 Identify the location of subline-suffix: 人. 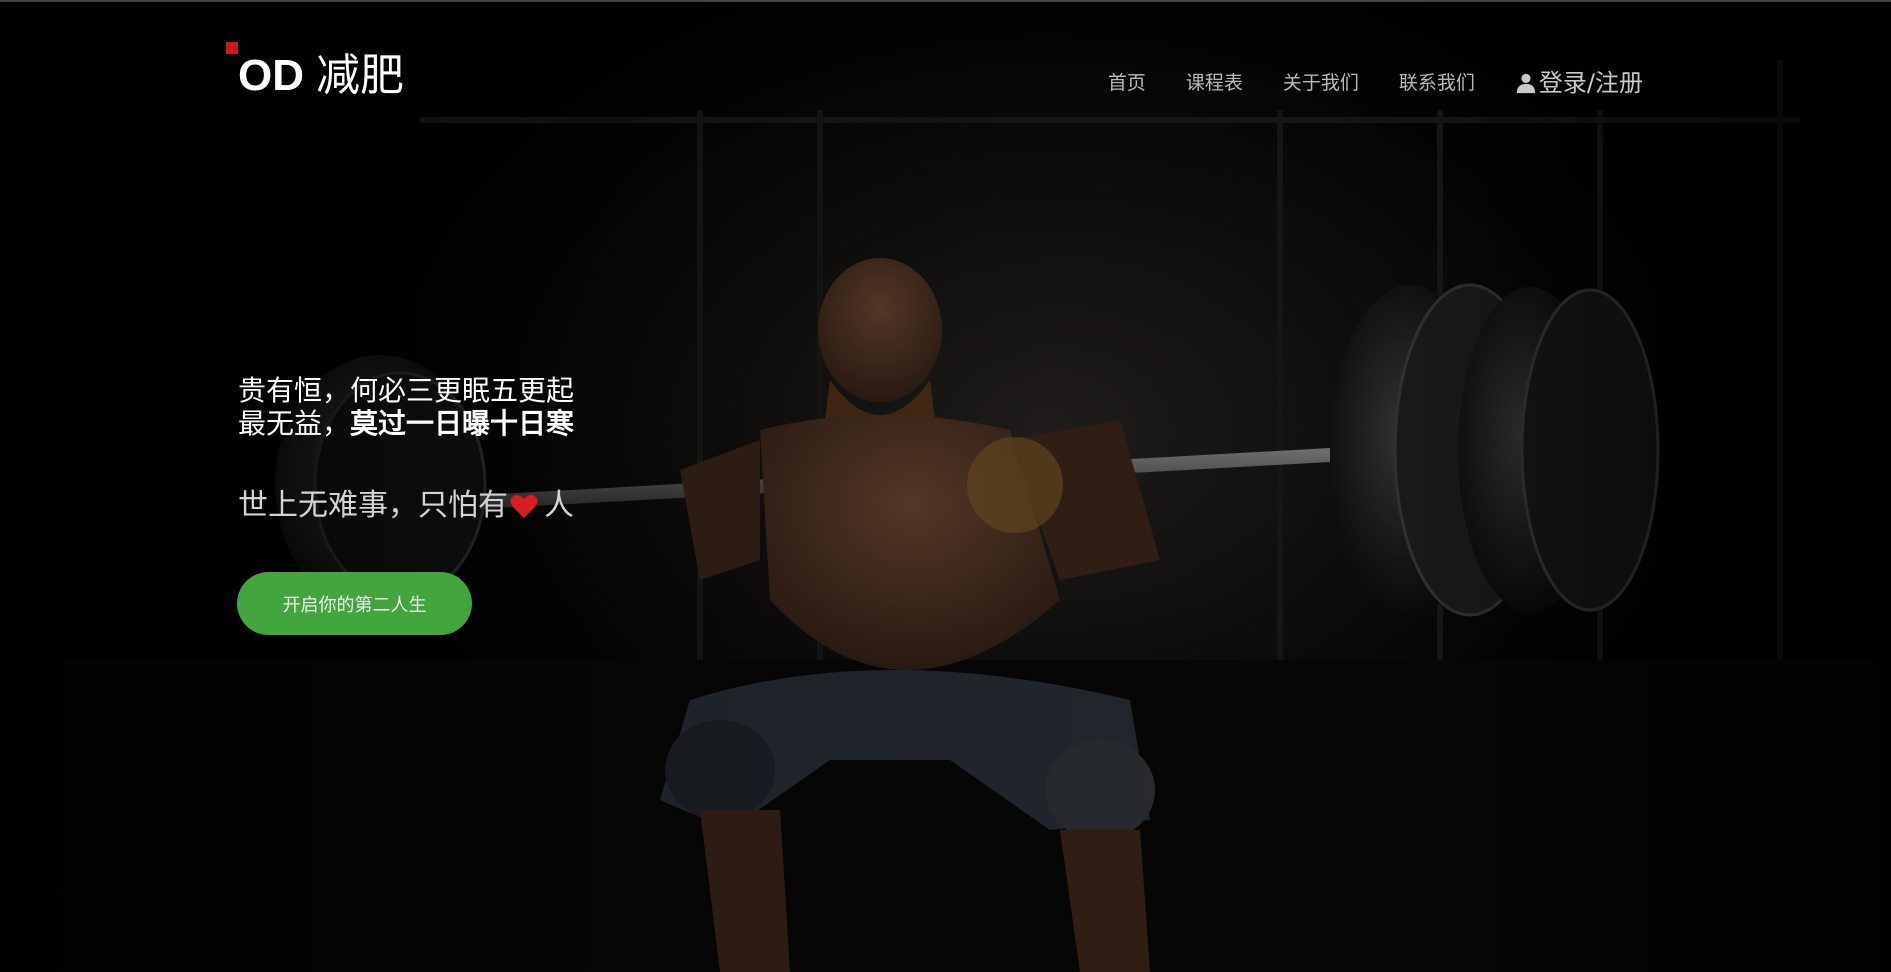
(559, 505).